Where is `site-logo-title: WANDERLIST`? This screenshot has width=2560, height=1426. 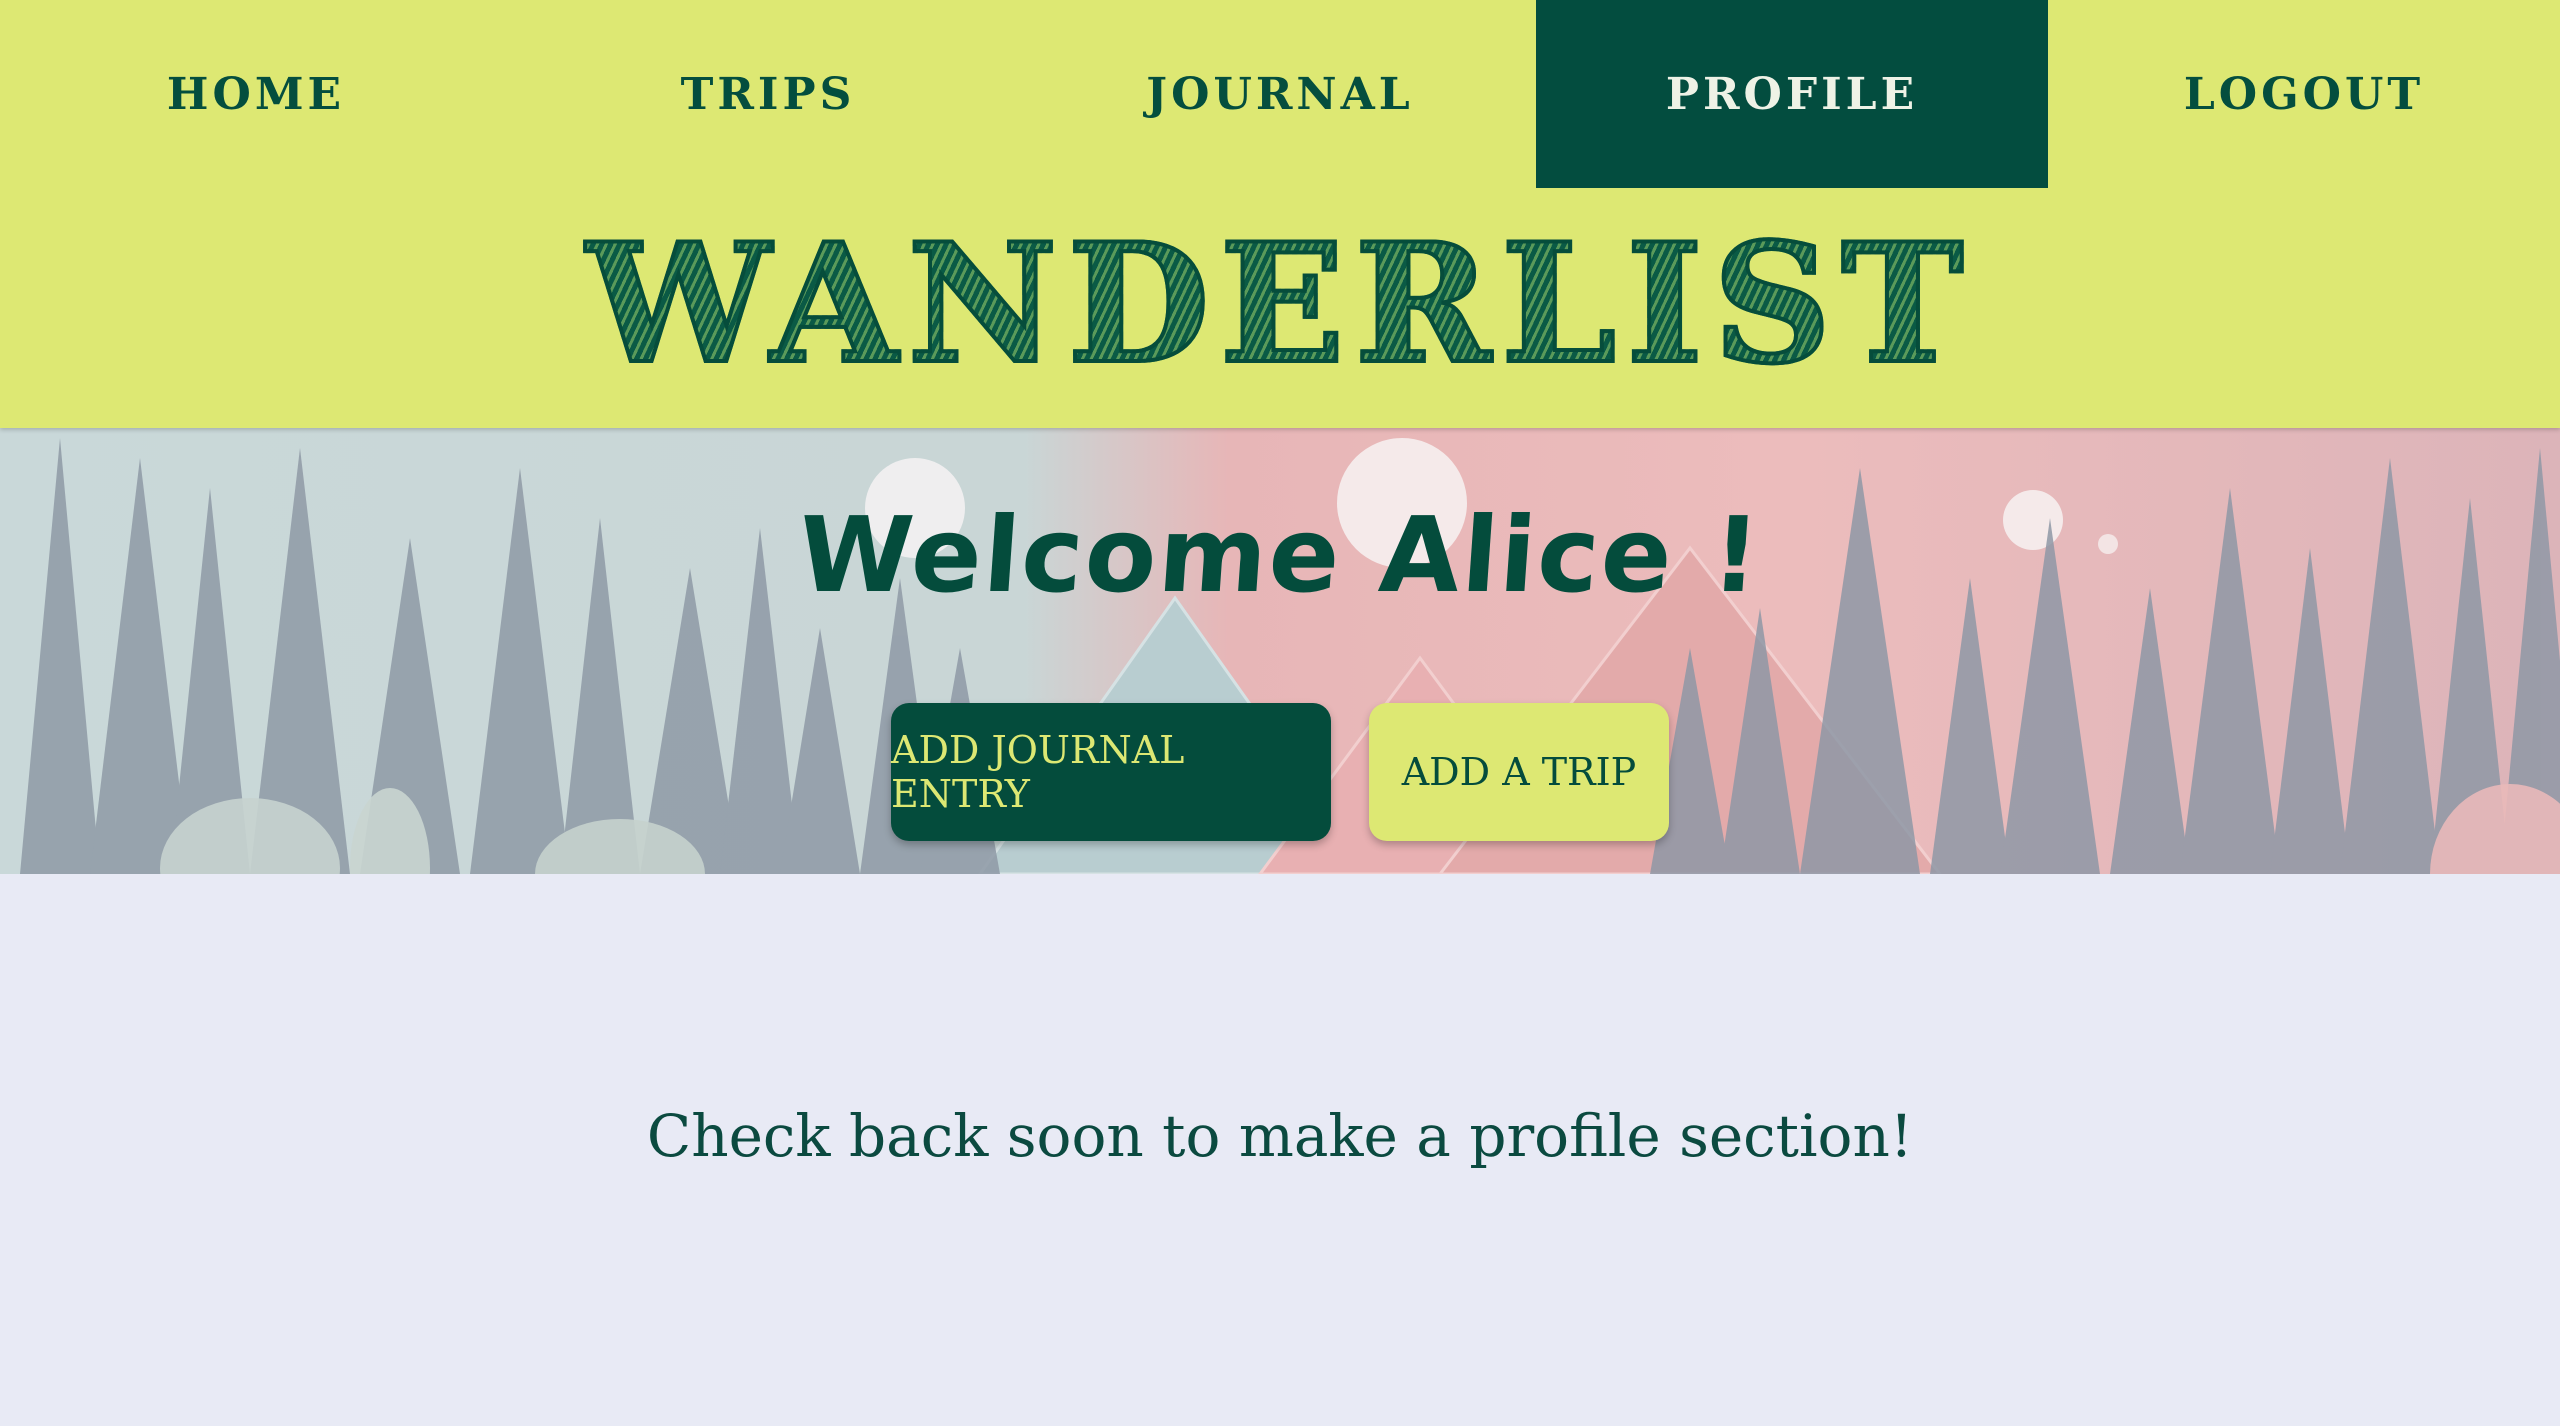
site-logo-title: WANDERLIST is located at coordinates (1280, 304).